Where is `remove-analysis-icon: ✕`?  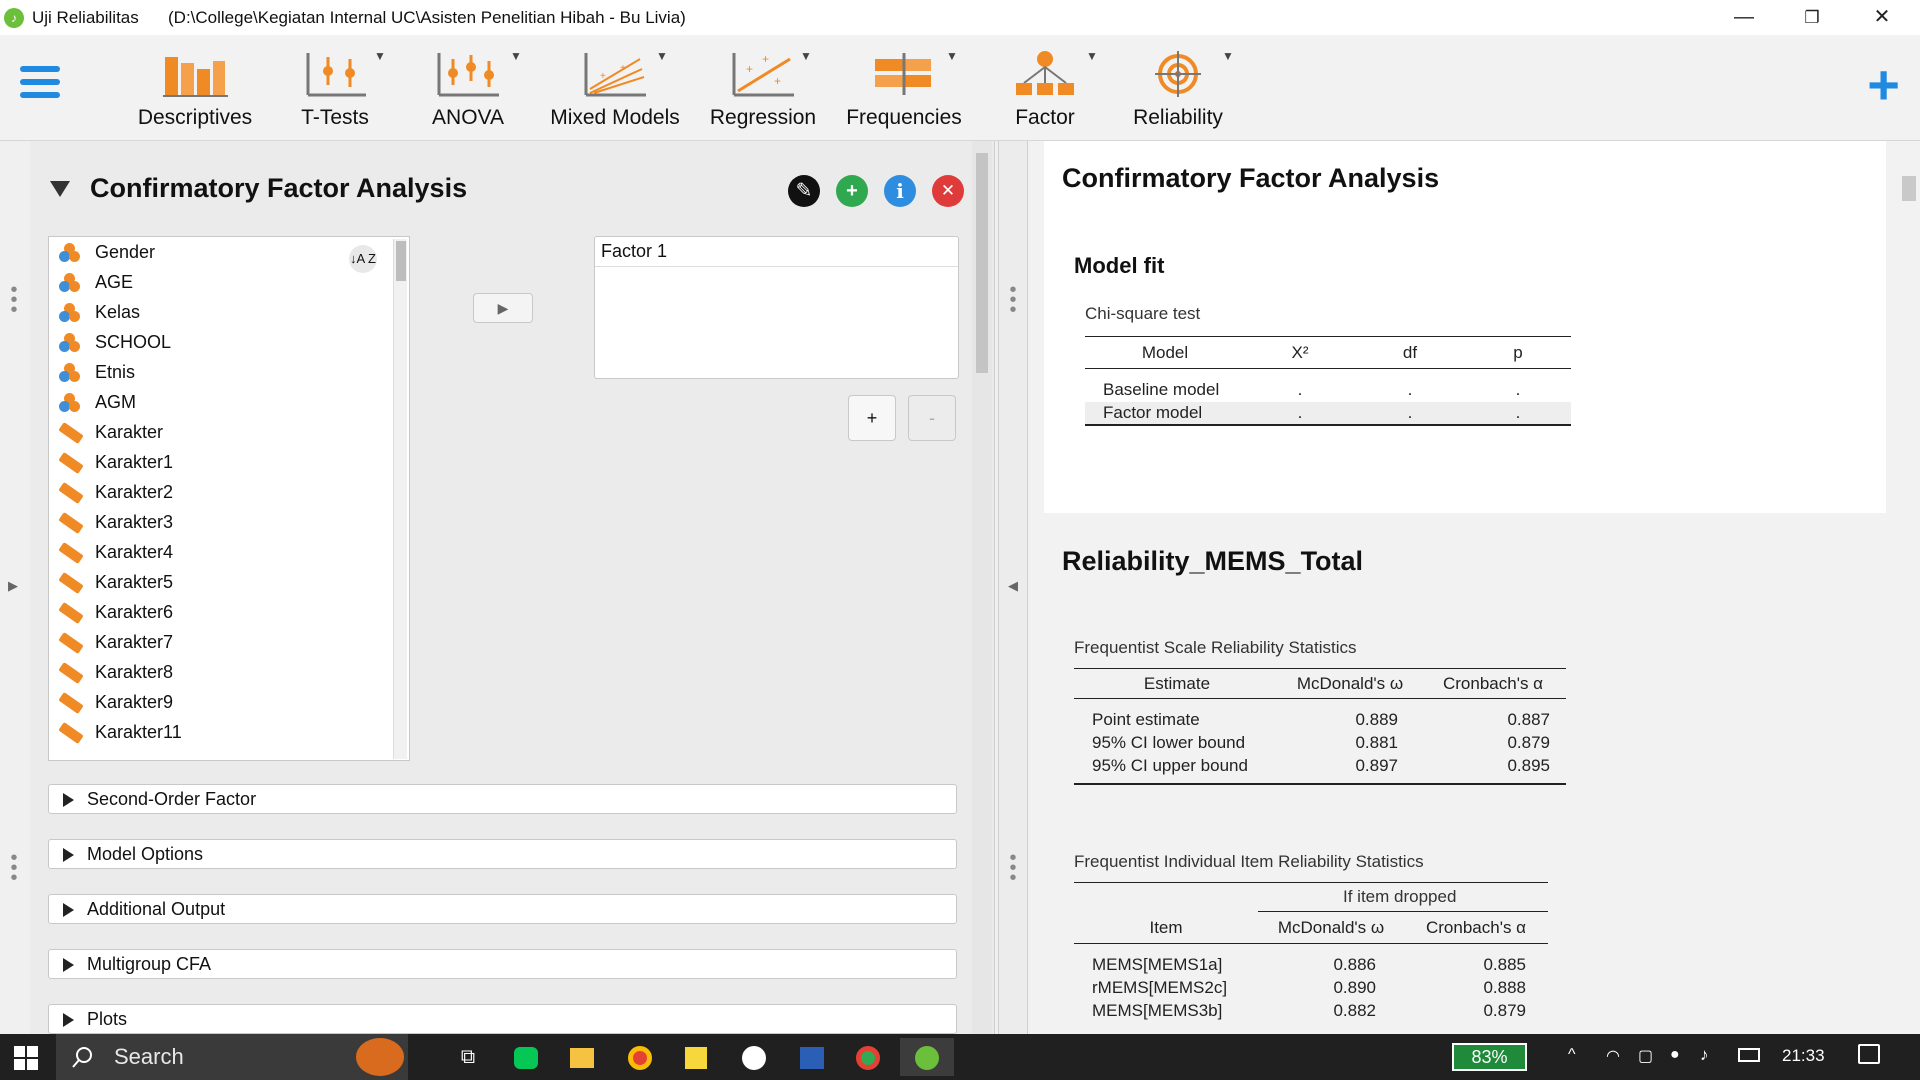
remove-analysis-icon: ✕ is located at coordinates (948, 191).